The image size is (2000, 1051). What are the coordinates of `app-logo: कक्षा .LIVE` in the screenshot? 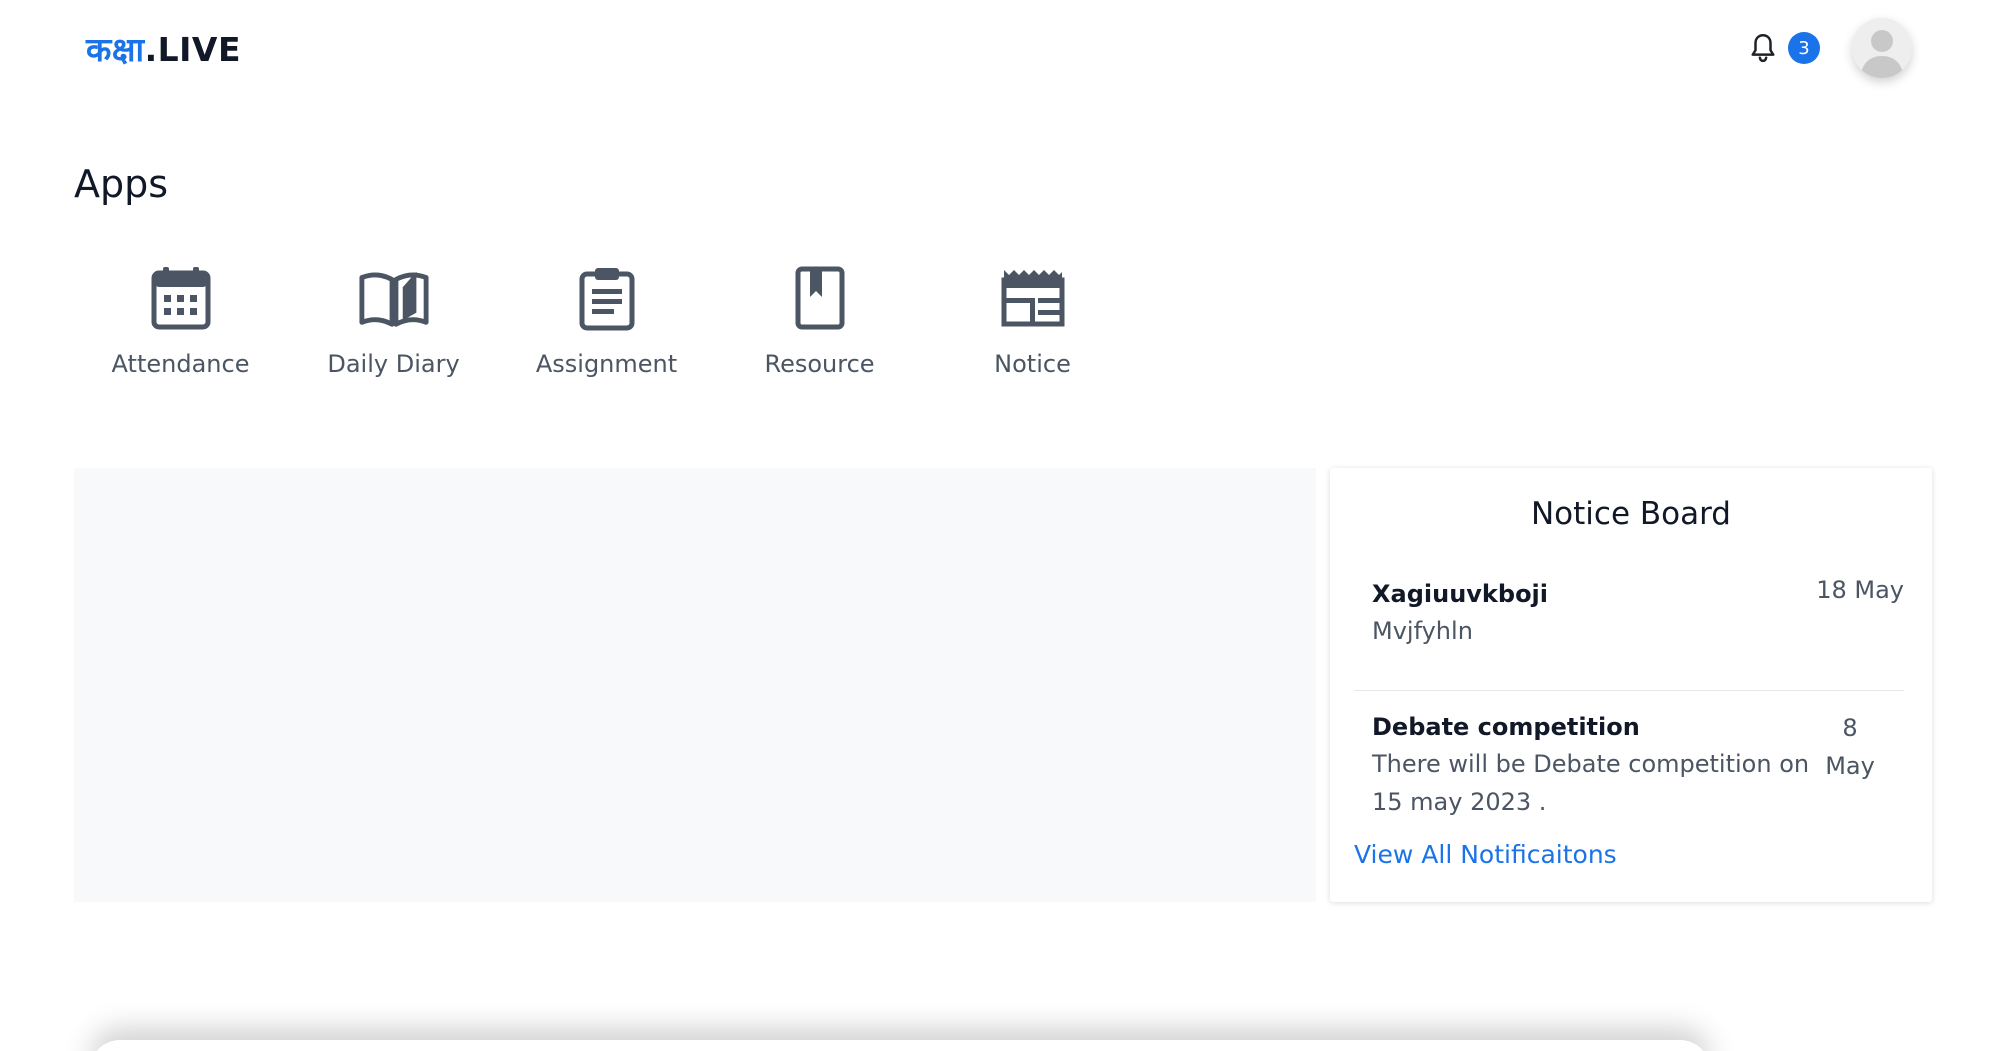 It's located at (163, 48).